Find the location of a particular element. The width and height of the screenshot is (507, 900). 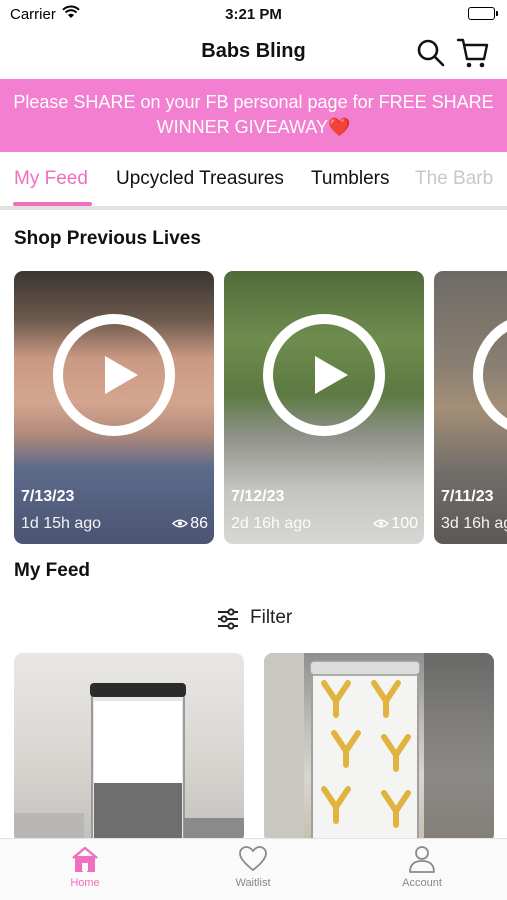

tabbar-home: Home is located at coordinates (85, 867).